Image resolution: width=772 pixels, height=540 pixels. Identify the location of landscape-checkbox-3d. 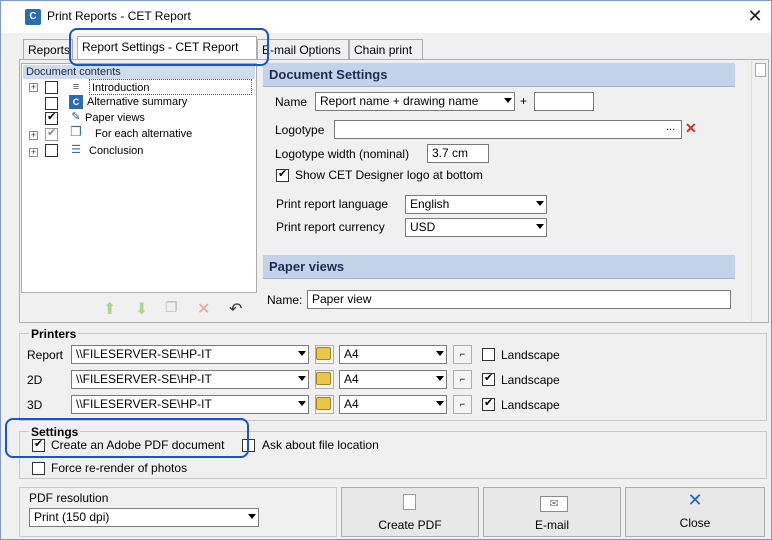
(488, 403).